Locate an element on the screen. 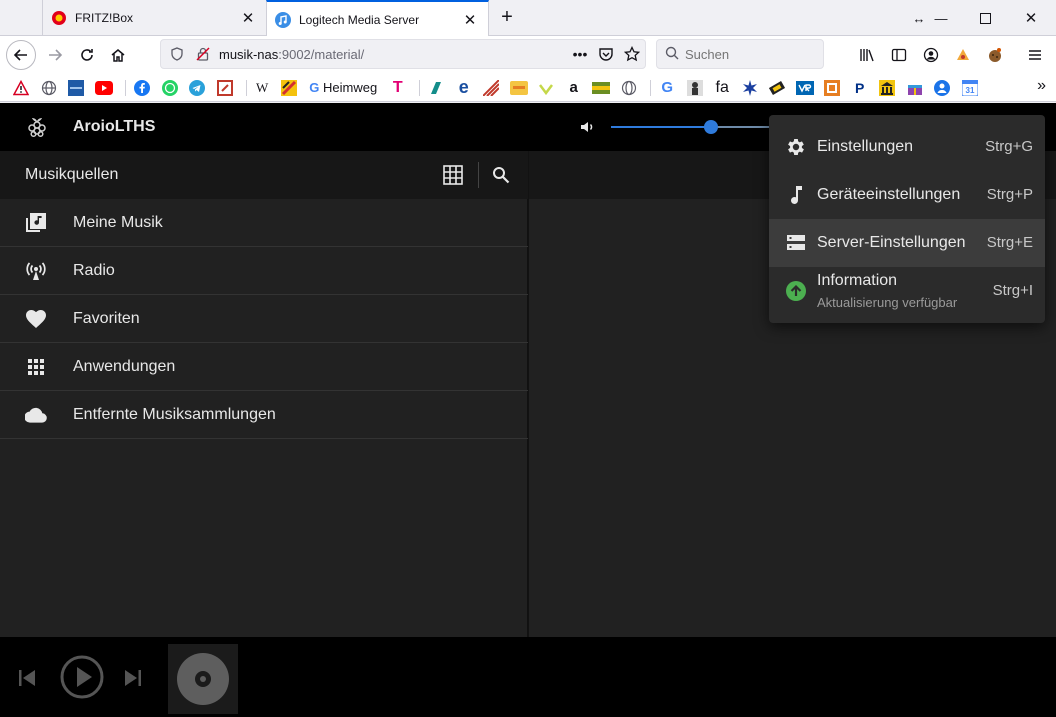 The width and height of the screenshot is (1056, 717). album-cover-placeholder is located at coordinates (203, 679).